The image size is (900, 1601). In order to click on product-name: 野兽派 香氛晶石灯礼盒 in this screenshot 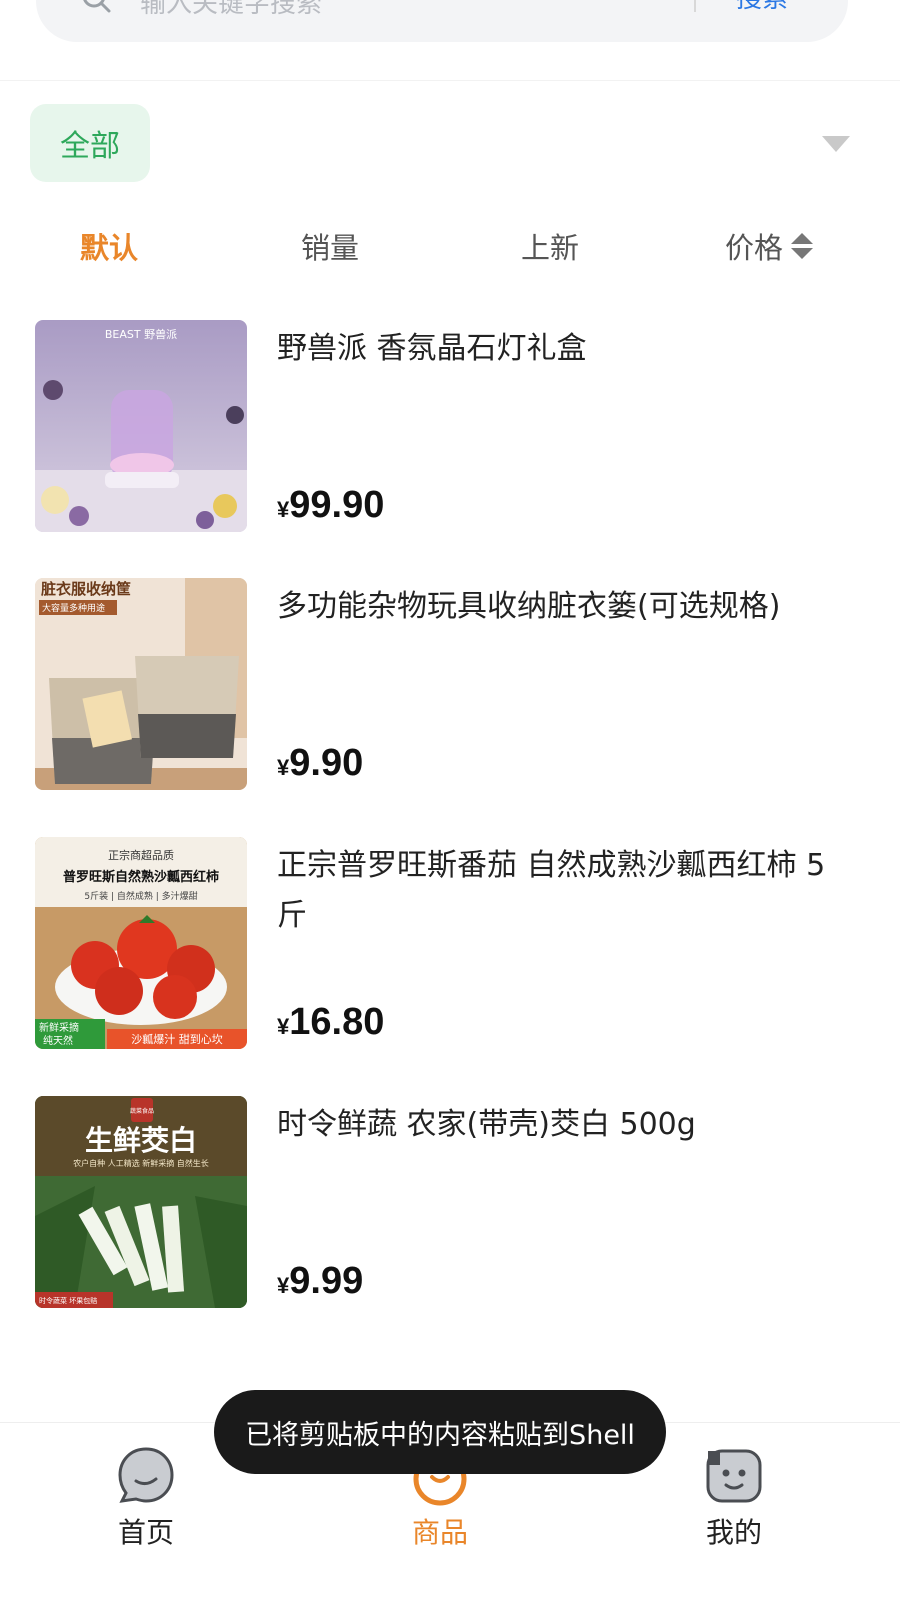, I will do `click(432, 348)`.